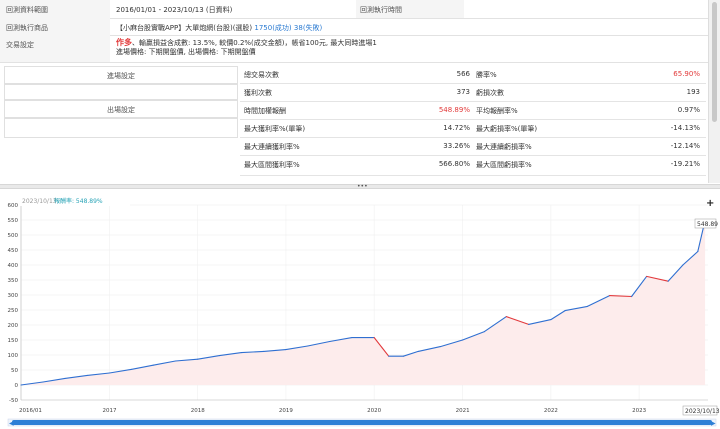 The image size is (720, 429). I want to click on panel-scrollbar-thumb, so click(714, 62).